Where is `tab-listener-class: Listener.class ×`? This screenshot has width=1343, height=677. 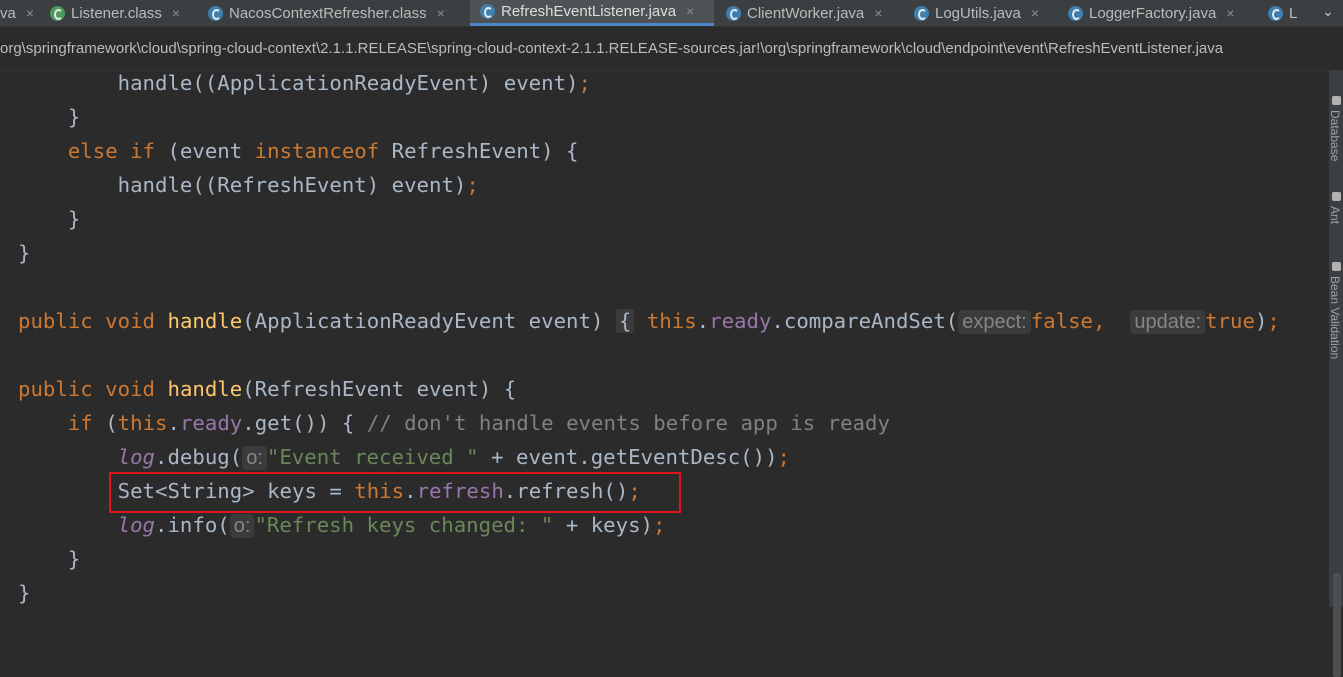
tab-listener-class: Listener.class × is located at coordinates (115, 13).